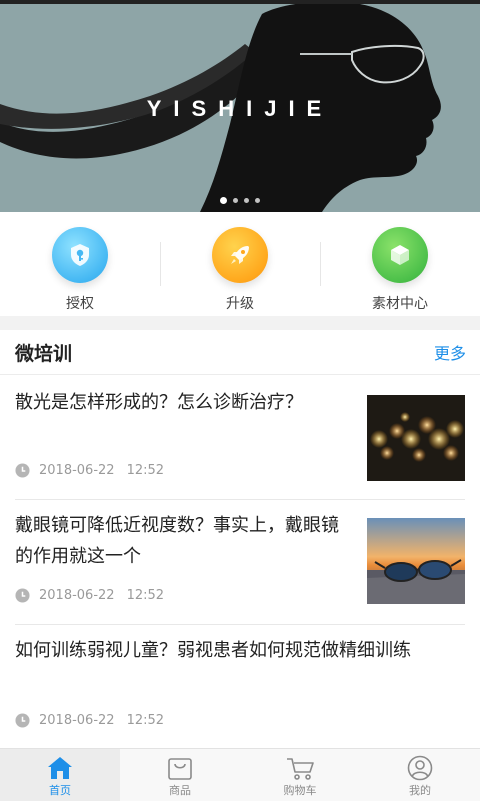 This screenshot has height=801, width=480. What do you see at coordinates (159, 402) in the screenshot?
I see `article-title: 散光是怎样形成的？怎么诊断治疗？` at bounding box center [159, 402].